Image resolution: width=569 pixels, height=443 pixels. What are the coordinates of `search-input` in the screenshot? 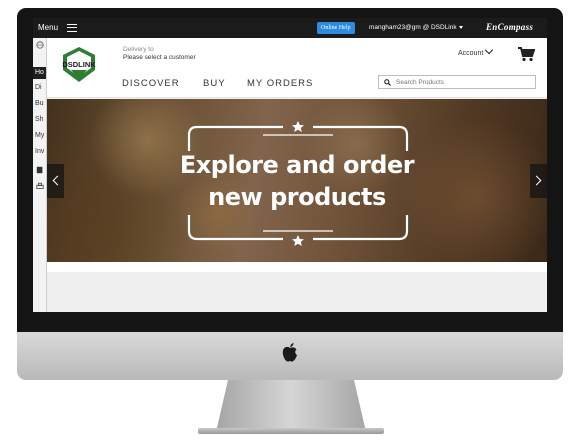 It's located at (464, 82).